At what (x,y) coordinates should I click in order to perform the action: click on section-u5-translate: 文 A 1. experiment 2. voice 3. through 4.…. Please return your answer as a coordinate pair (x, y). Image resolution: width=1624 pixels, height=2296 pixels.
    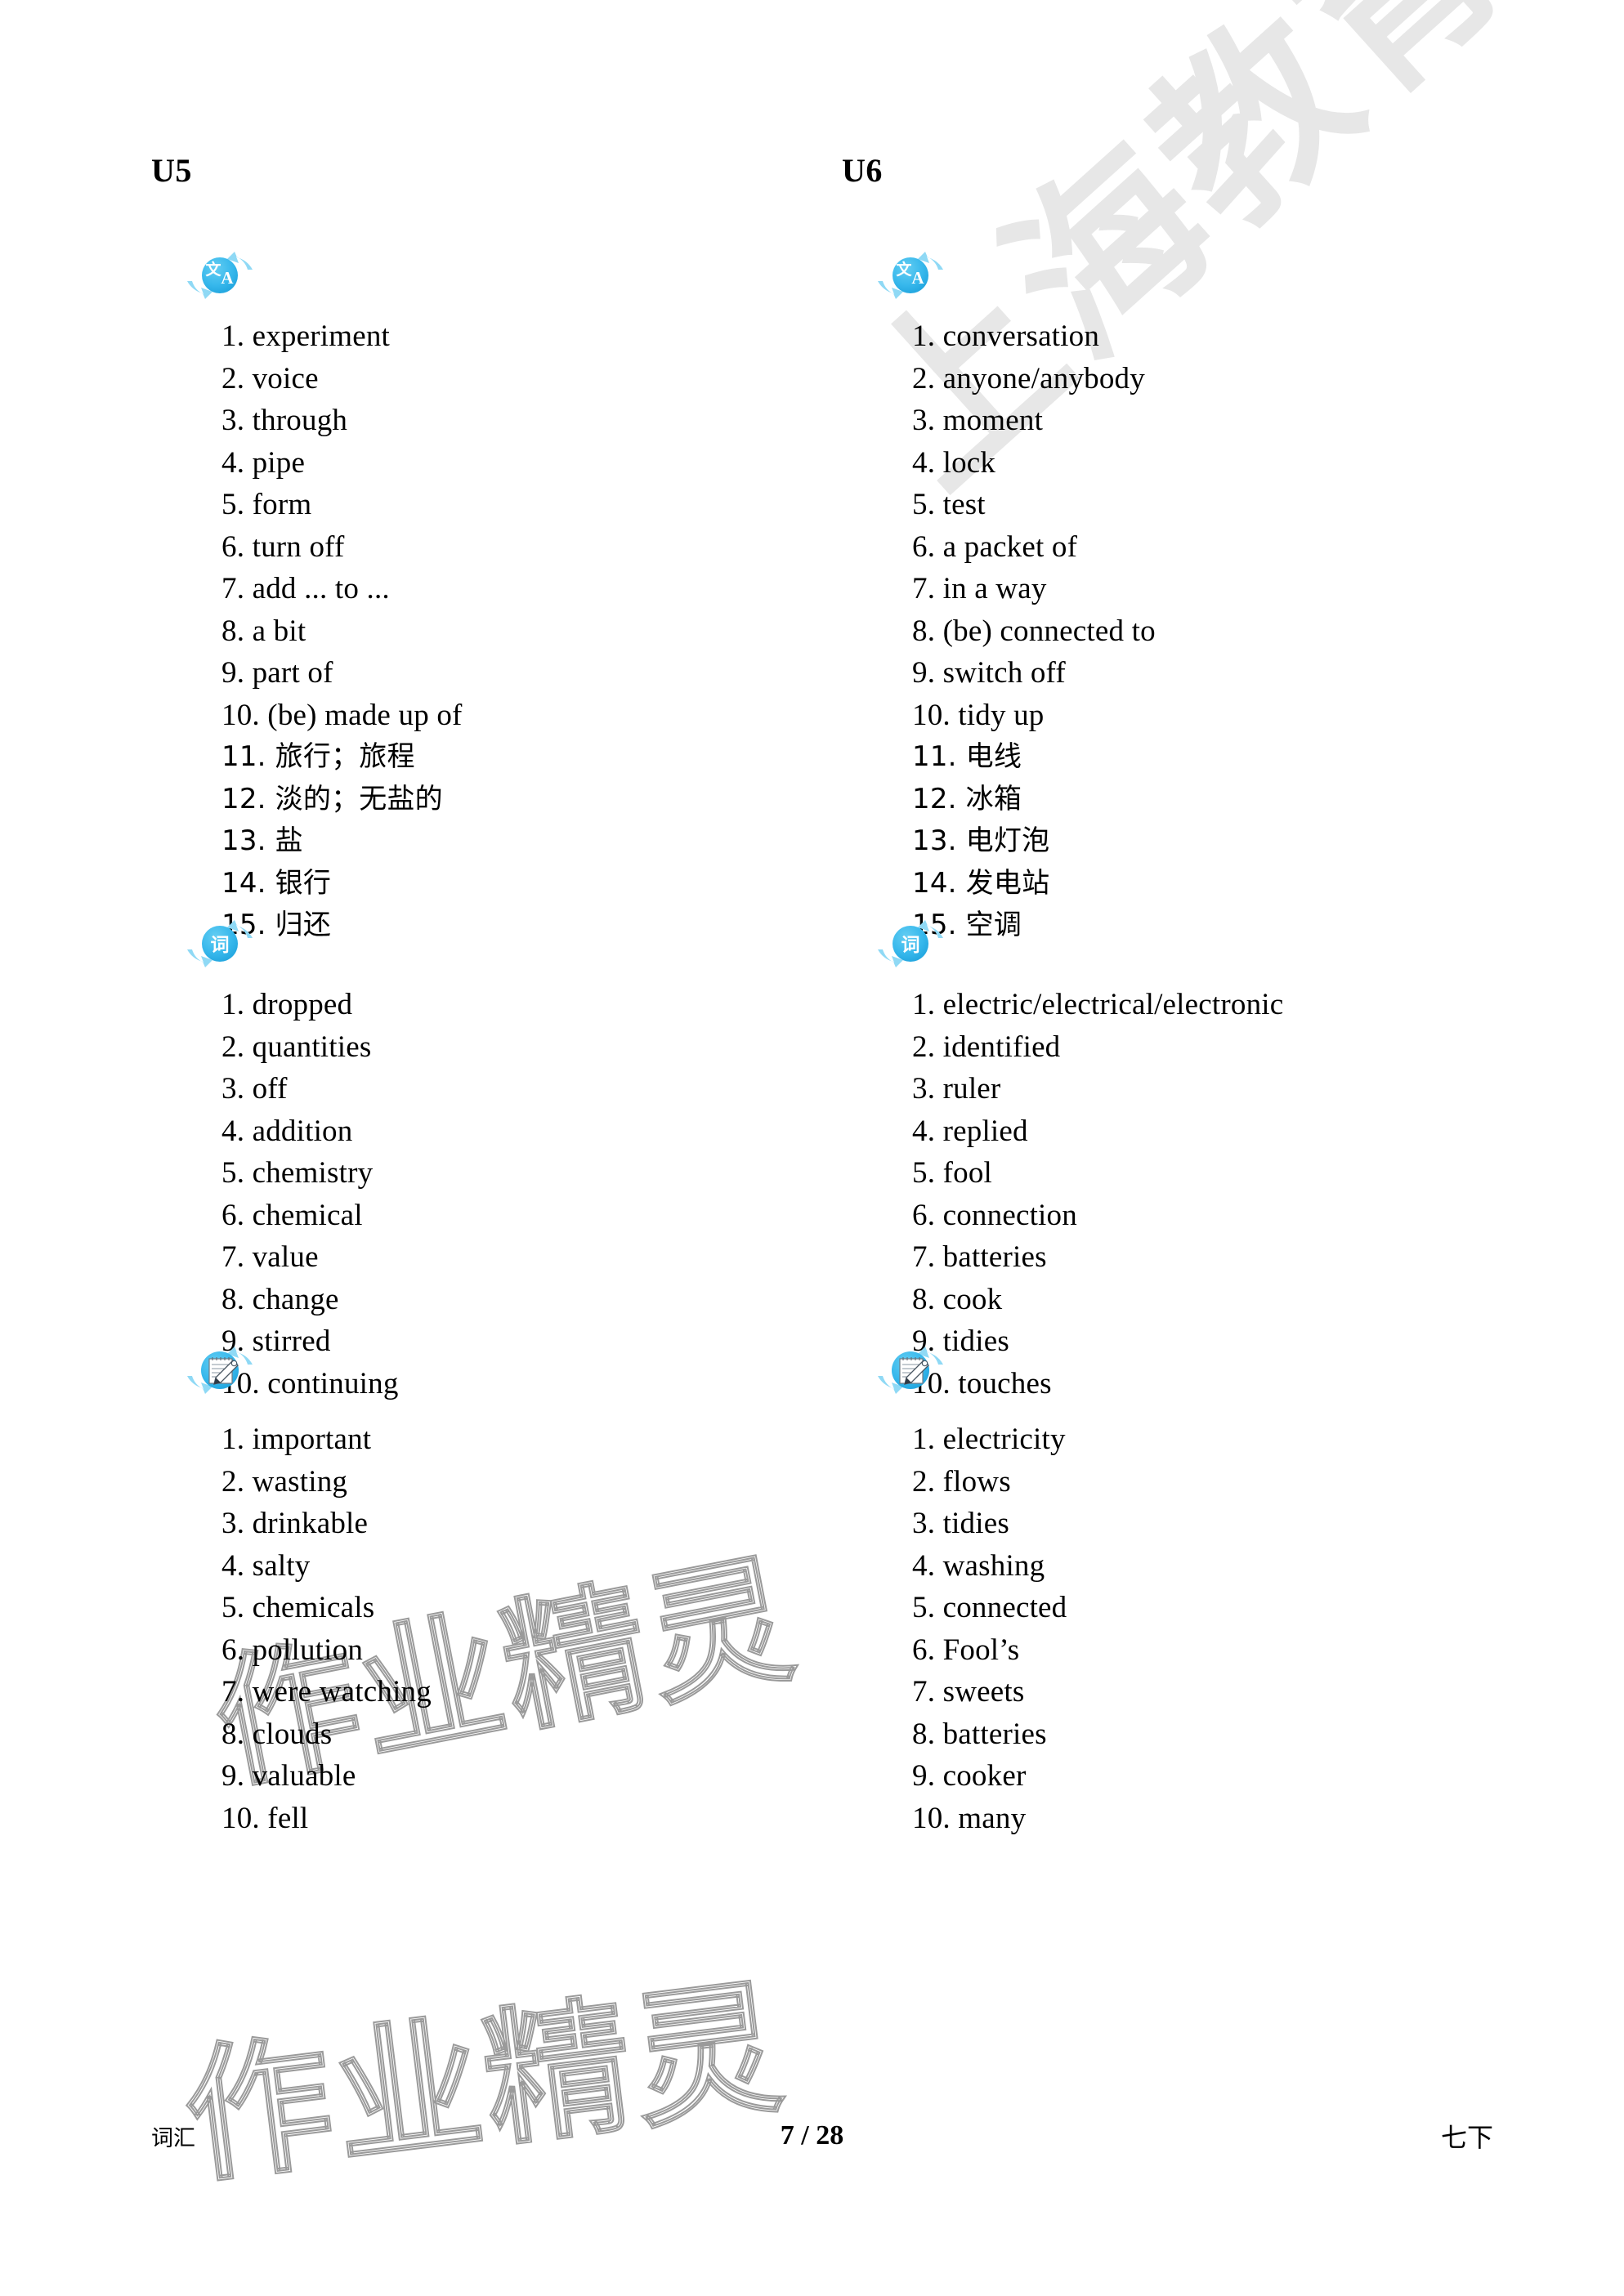
    Looking at the image, I should click on (462, 596).